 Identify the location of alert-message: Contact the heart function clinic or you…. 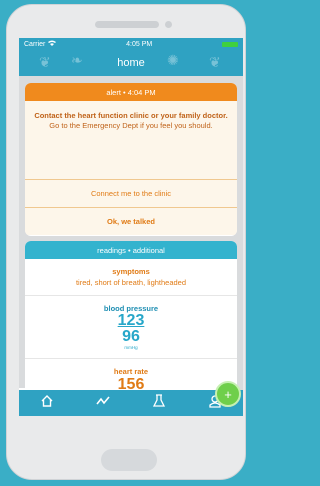
(131, 140).